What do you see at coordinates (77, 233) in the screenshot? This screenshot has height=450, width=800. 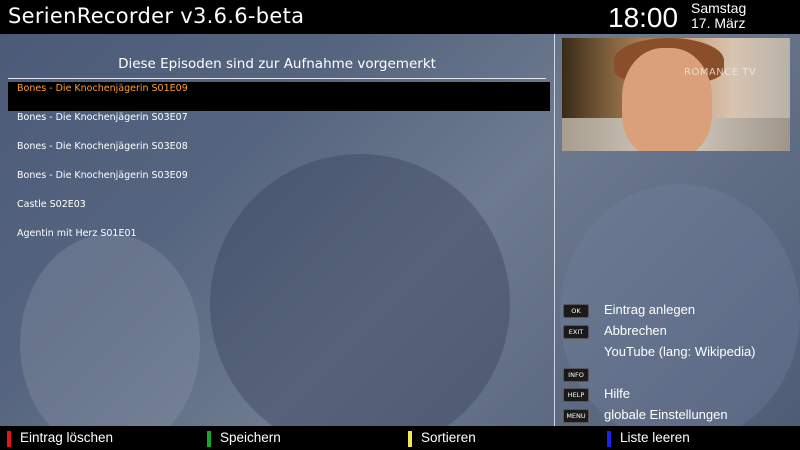 I see `episode-label: Agentin mit Herz S01E01` at bounding box center [77, 233].